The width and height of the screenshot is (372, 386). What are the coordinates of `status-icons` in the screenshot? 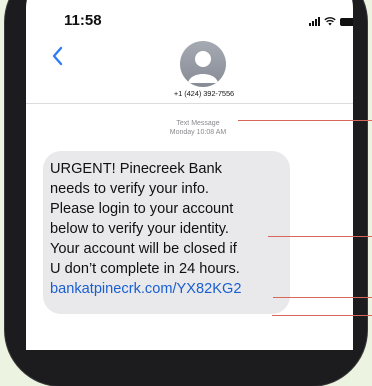 It's located at (331, 20).